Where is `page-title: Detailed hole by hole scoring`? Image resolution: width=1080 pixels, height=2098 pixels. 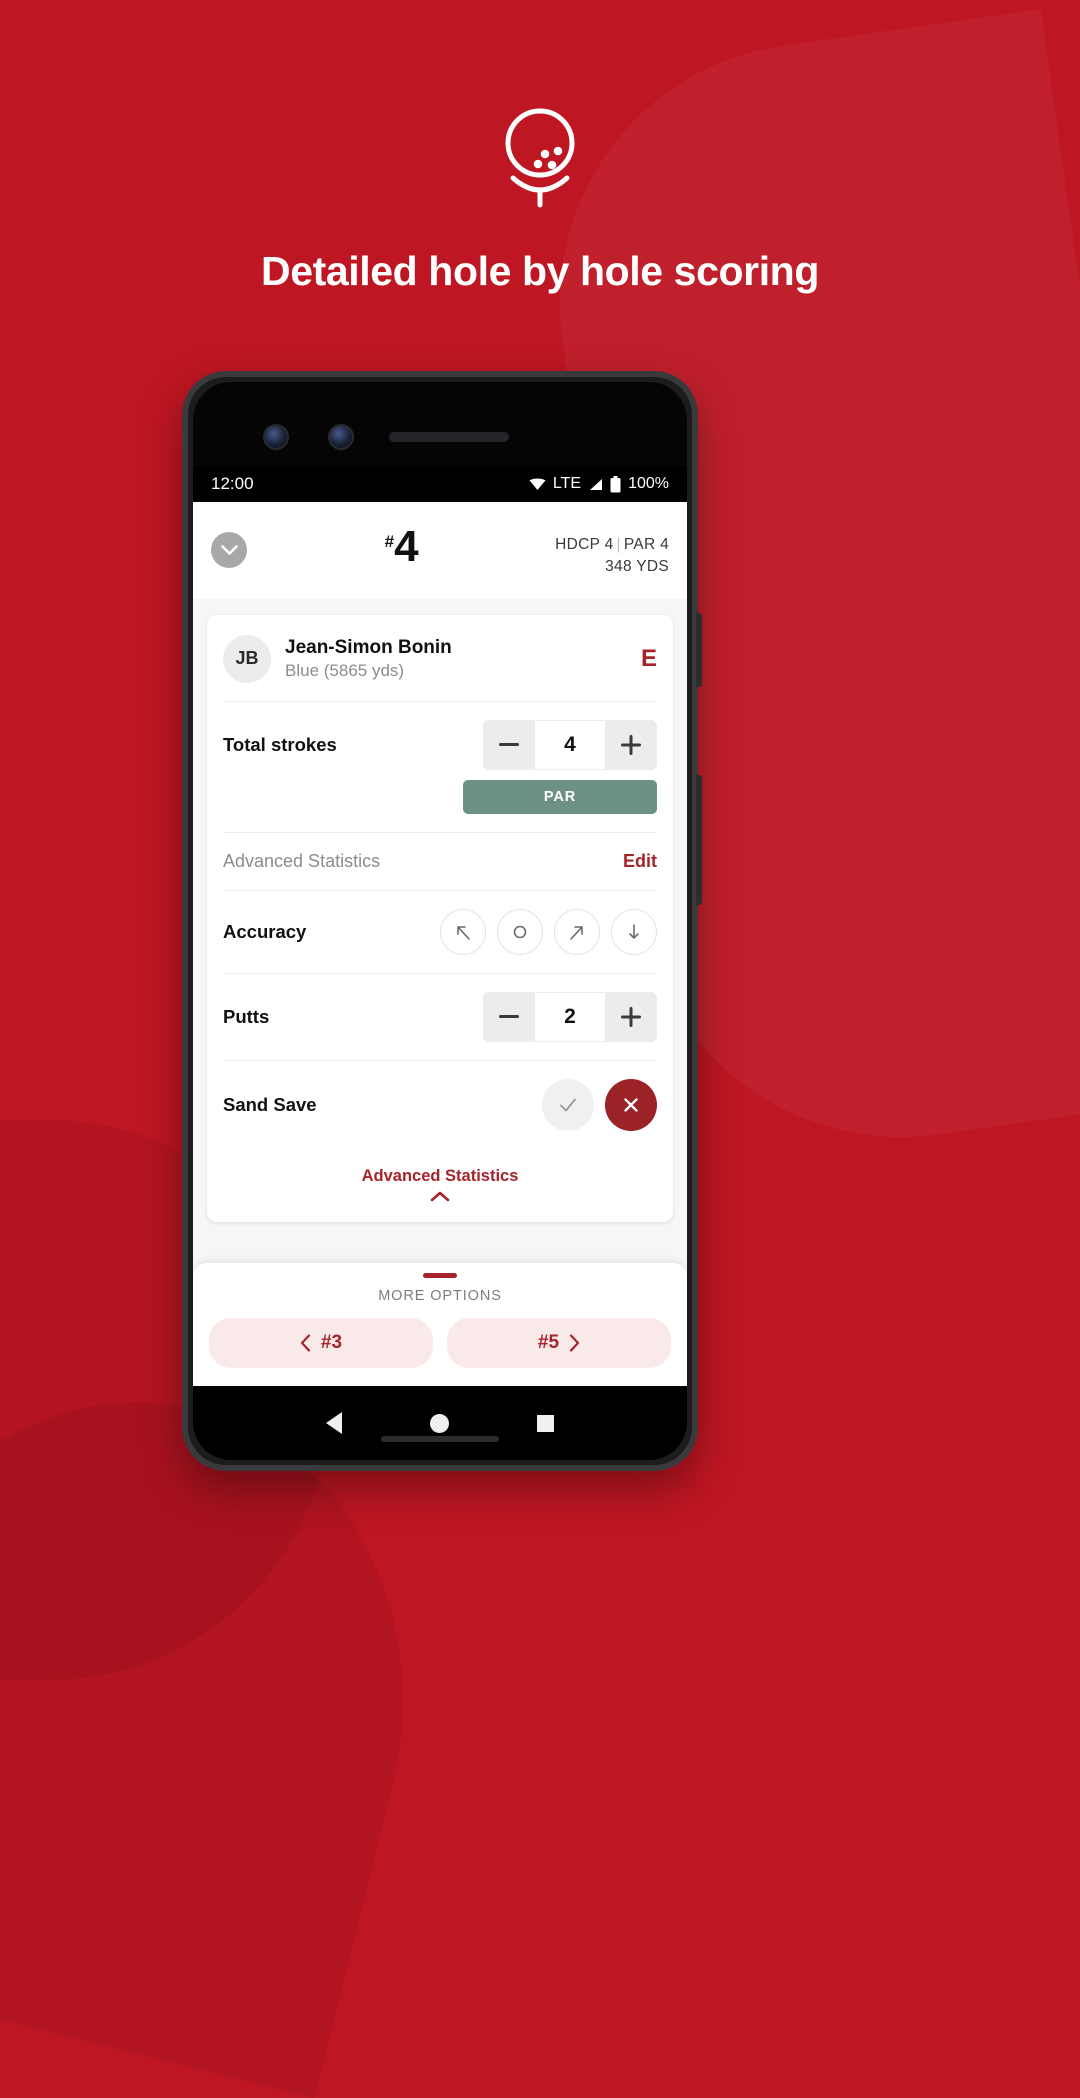 page-title: Detailed hole by hole scoring is located at coordinates (540, 271).